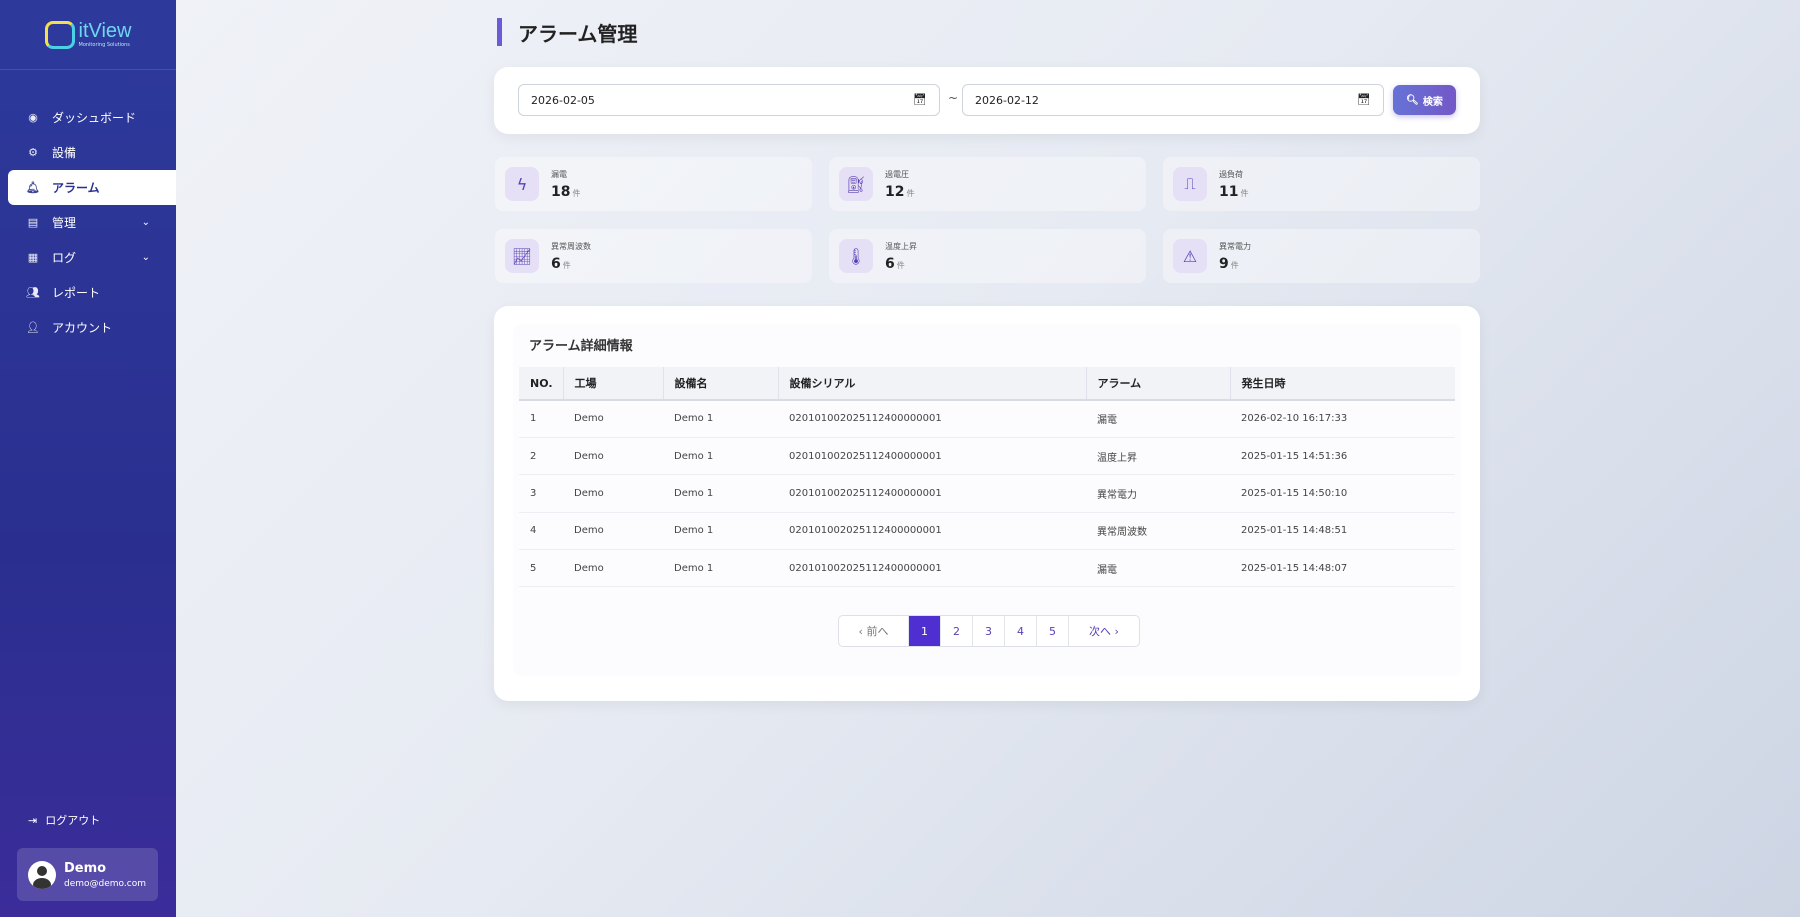  Describe the element at coordinates (541, 531) in the screenshot. I see `cell-no: 4` at that location.